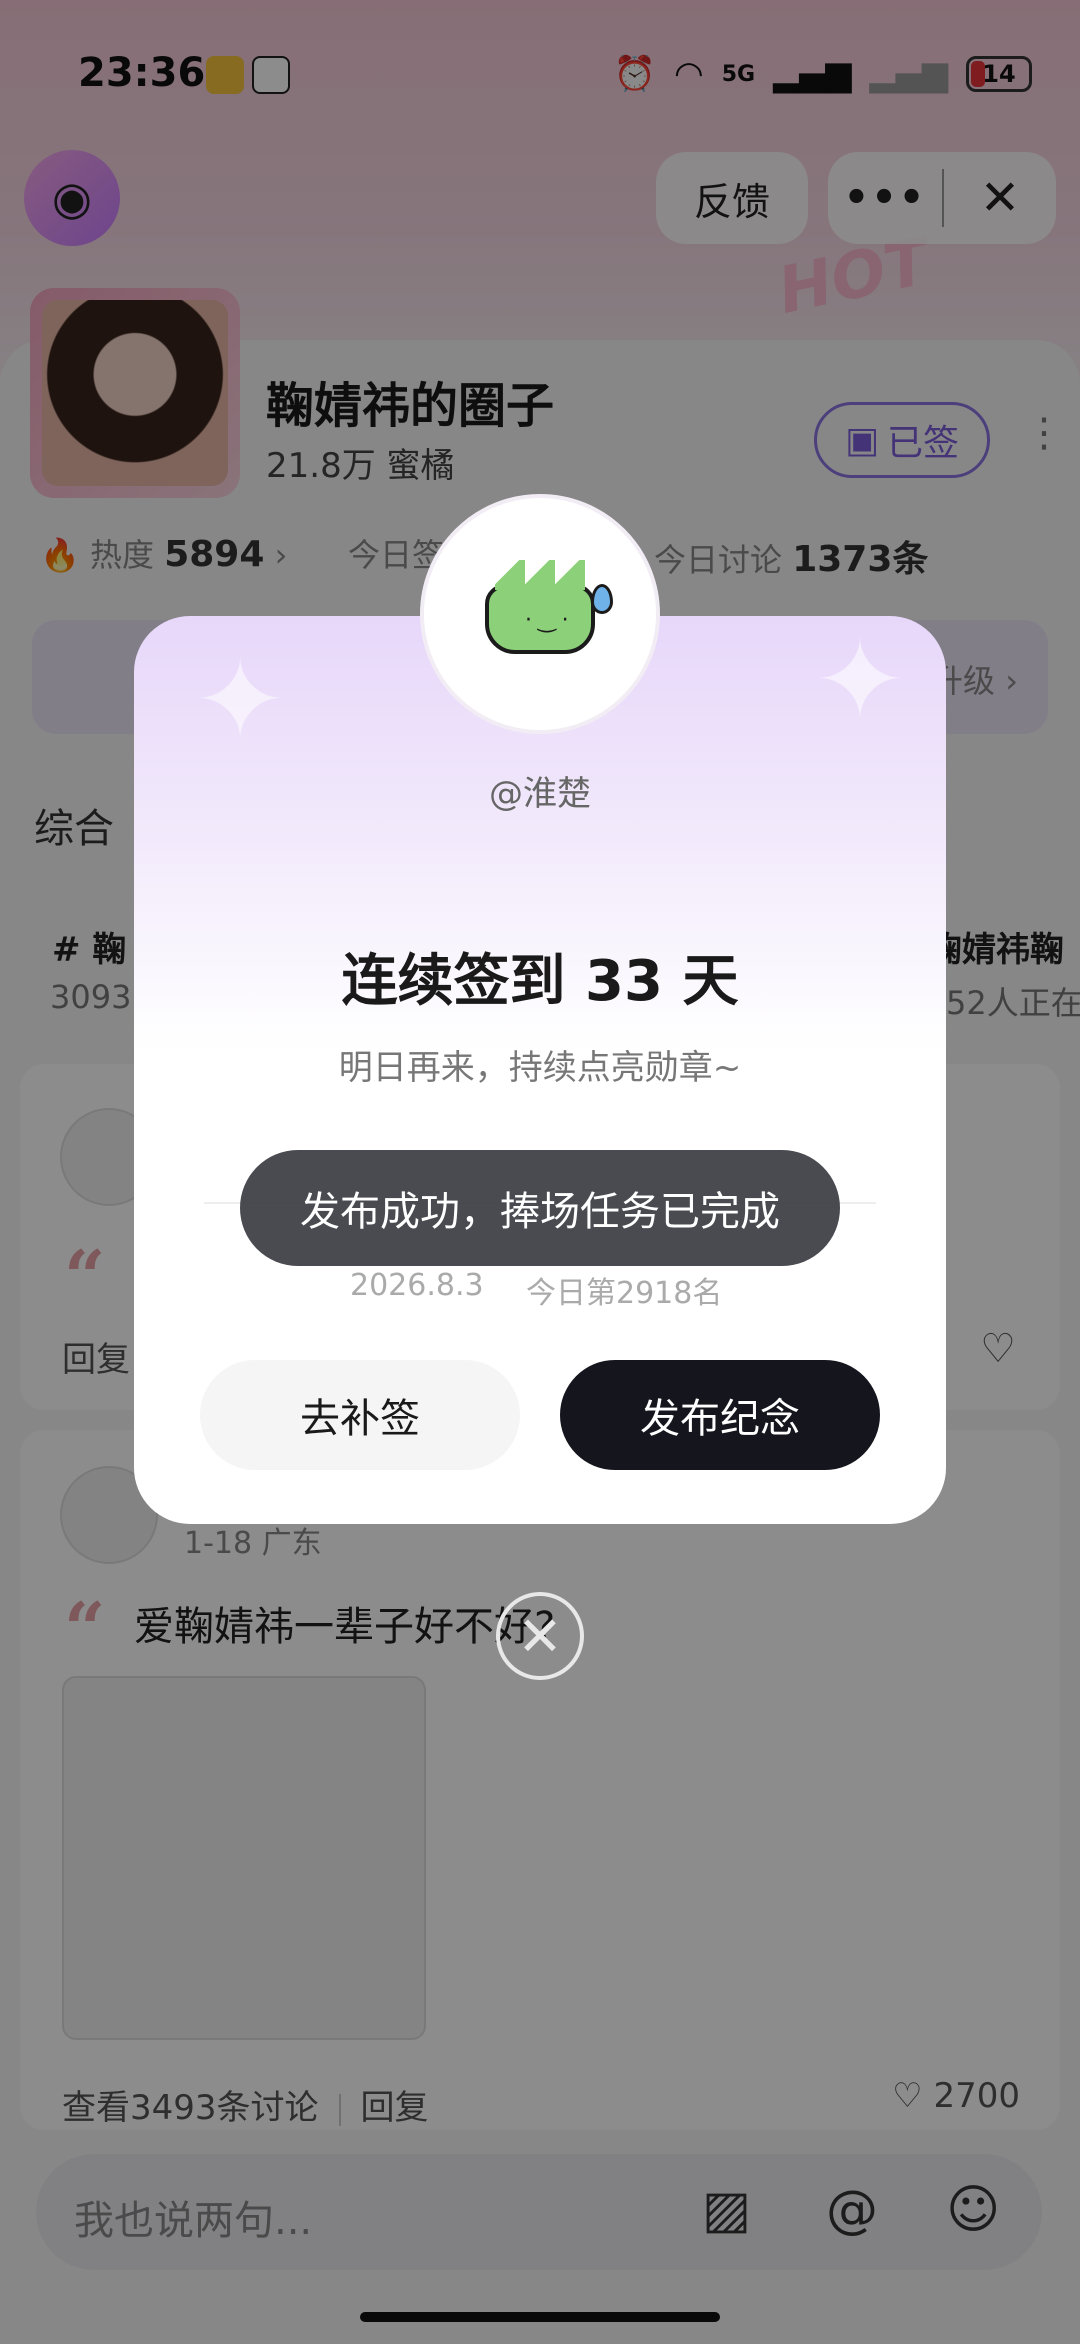 The image size is (1080, 2344). I want to click on user-handle: @淮楚, so click(540, 794).